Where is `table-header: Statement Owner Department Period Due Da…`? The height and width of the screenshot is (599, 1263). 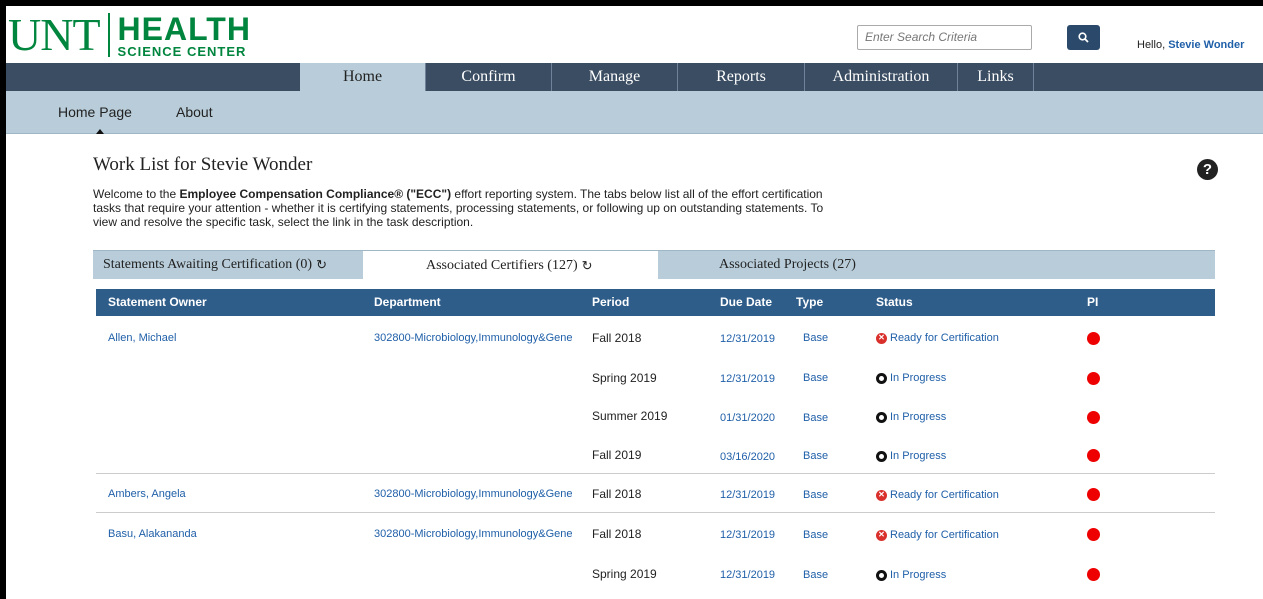
table-header: Statement Owner Department Period Due Da… is located at coordinates (655, 302).